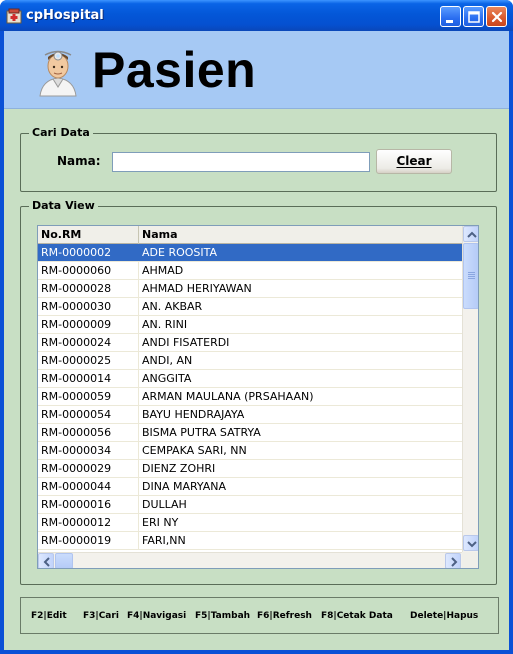 The height and width of the screenshot is (654, 513). I want to click on cell-no-rm: RM-0000060, so click(88, 270).